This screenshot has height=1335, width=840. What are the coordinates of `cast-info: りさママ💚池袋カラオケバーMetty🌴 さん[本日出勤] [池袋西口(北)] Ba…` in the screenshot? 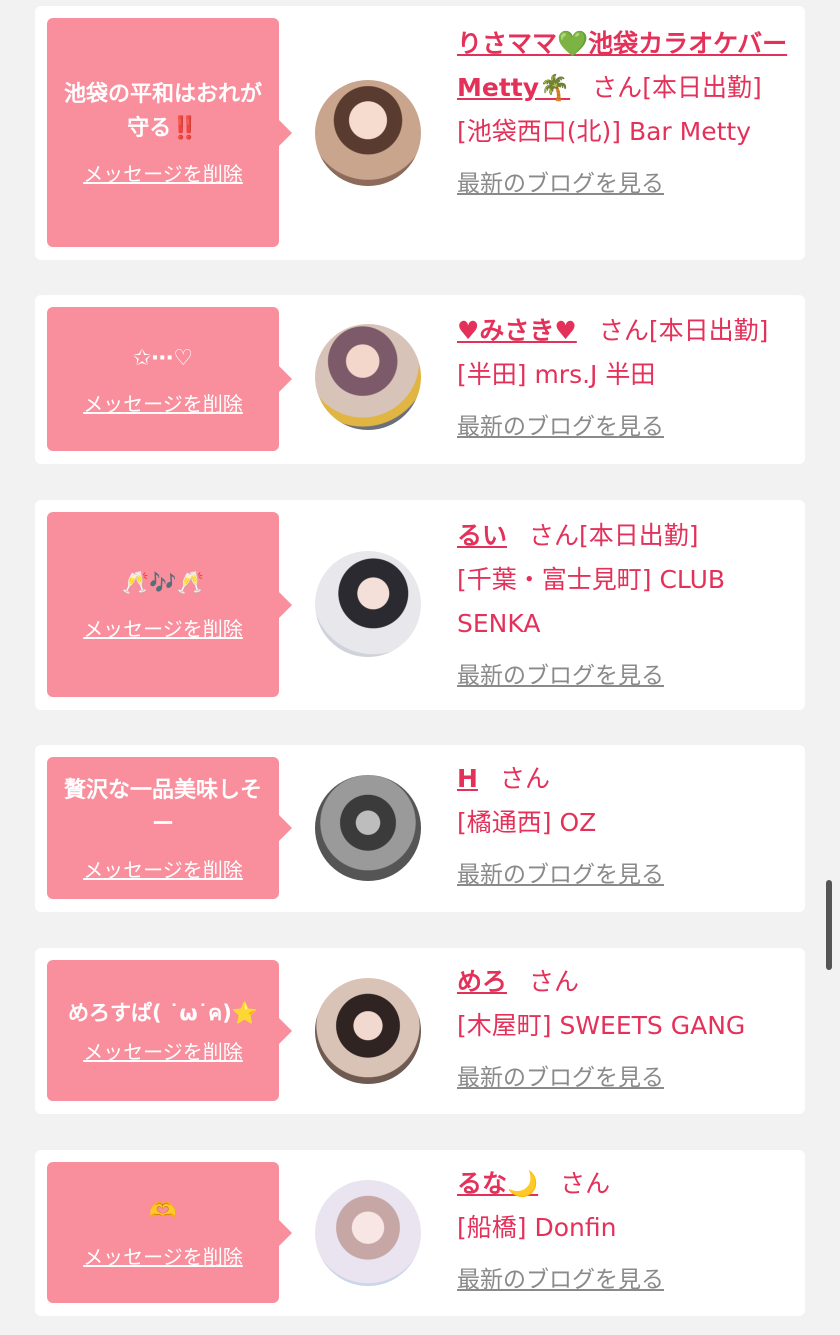 It's located at (627, 110).